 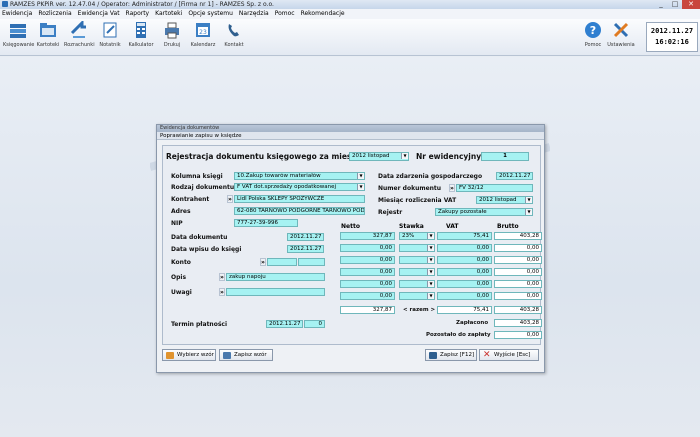 I want to click on help-button: ? Pomoc, so click(x=593, y=34).